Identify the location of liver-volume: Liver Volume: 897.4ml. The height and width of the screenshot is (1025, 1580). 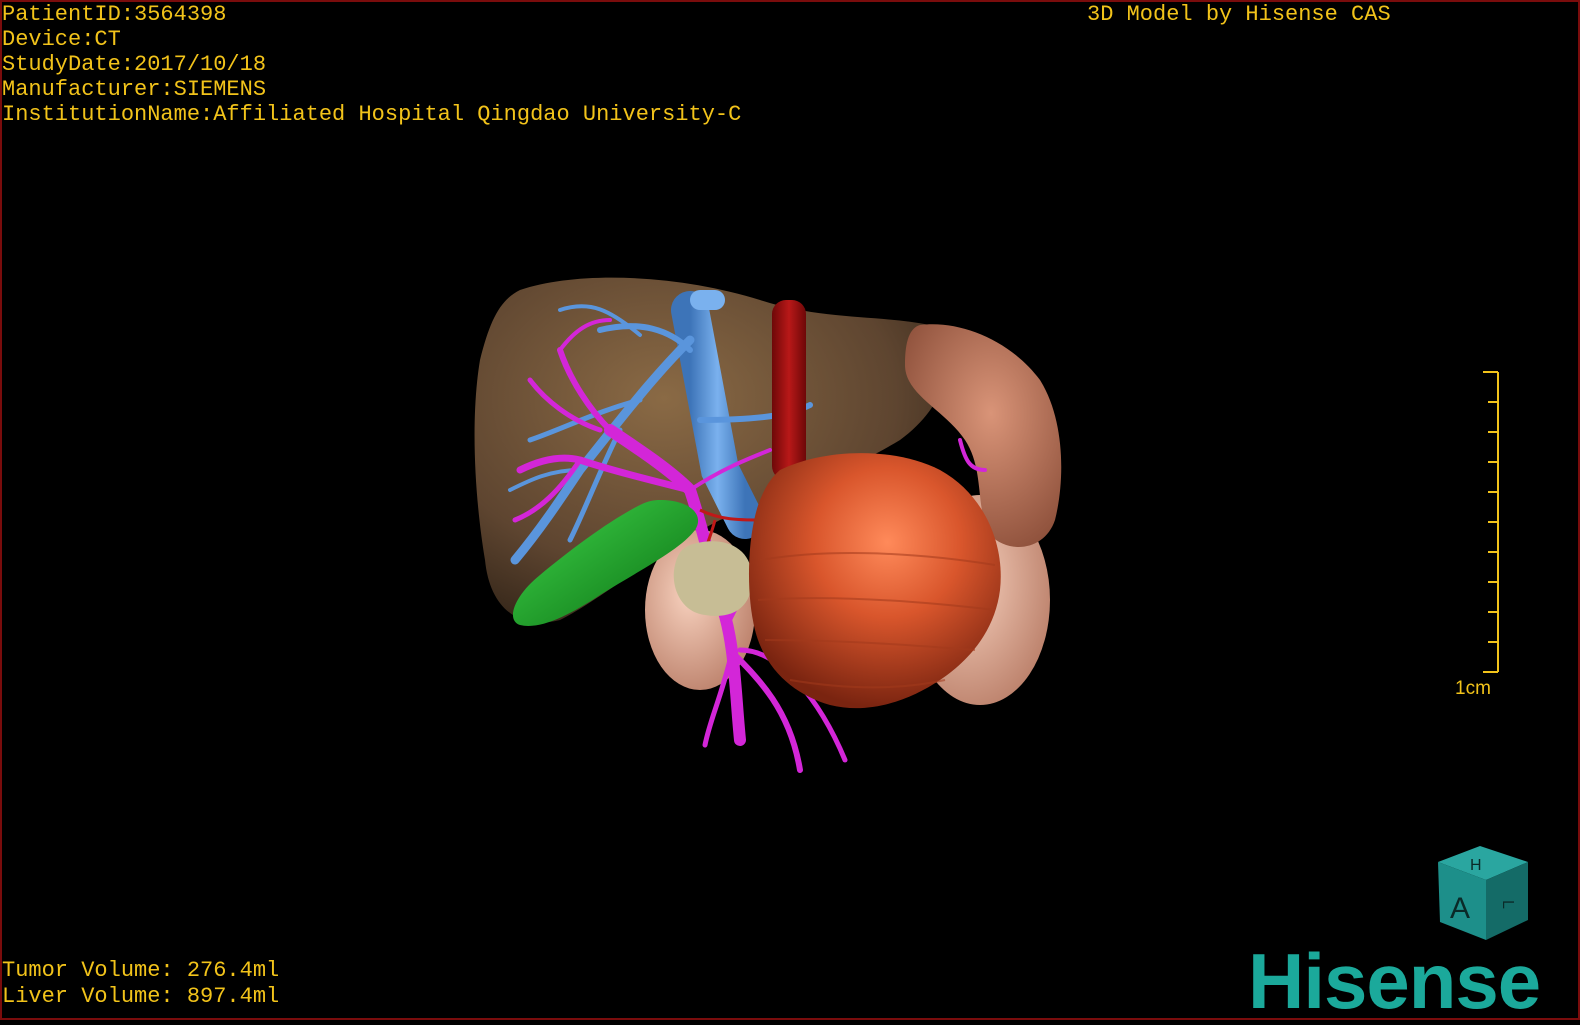
(141, 996).